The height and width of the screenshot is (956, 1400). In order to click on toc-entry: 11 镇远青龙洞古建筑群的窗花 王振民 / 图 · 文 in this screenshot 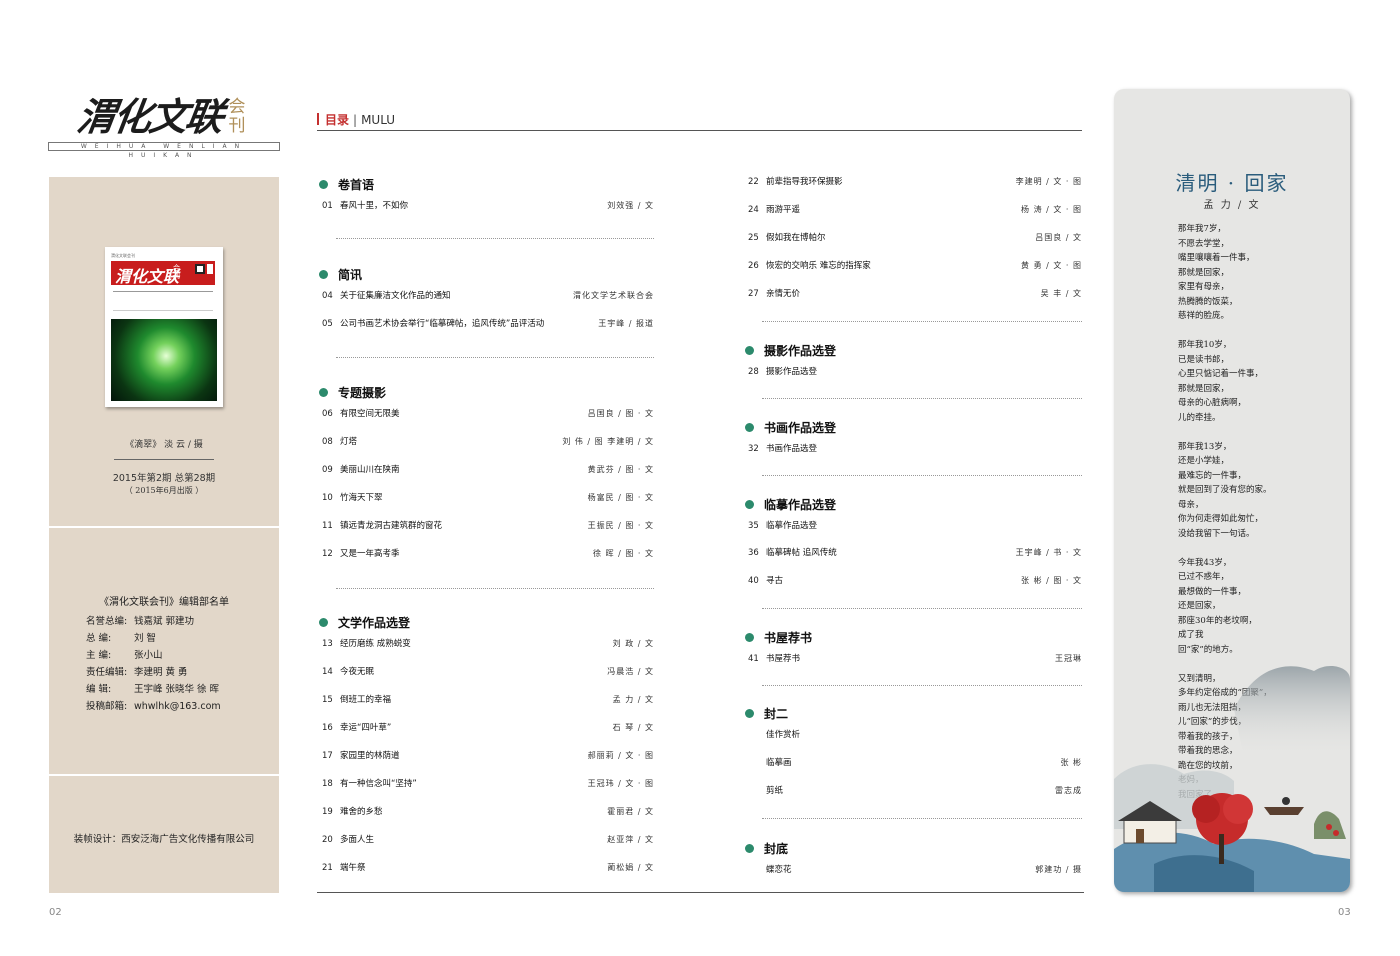, I will do `click(486, 526)`.